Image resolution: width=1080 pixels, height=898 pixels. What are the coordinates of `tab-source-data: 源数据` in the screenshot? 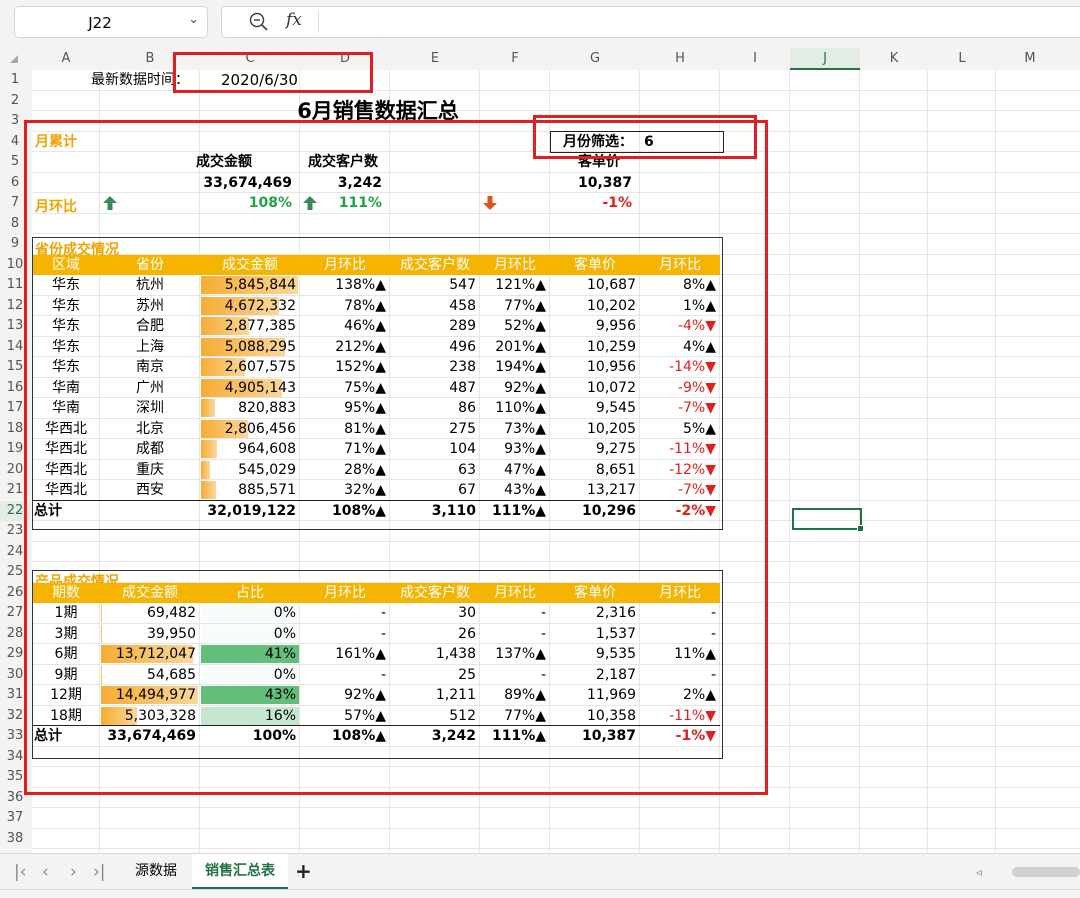 It's located at (156, 871).